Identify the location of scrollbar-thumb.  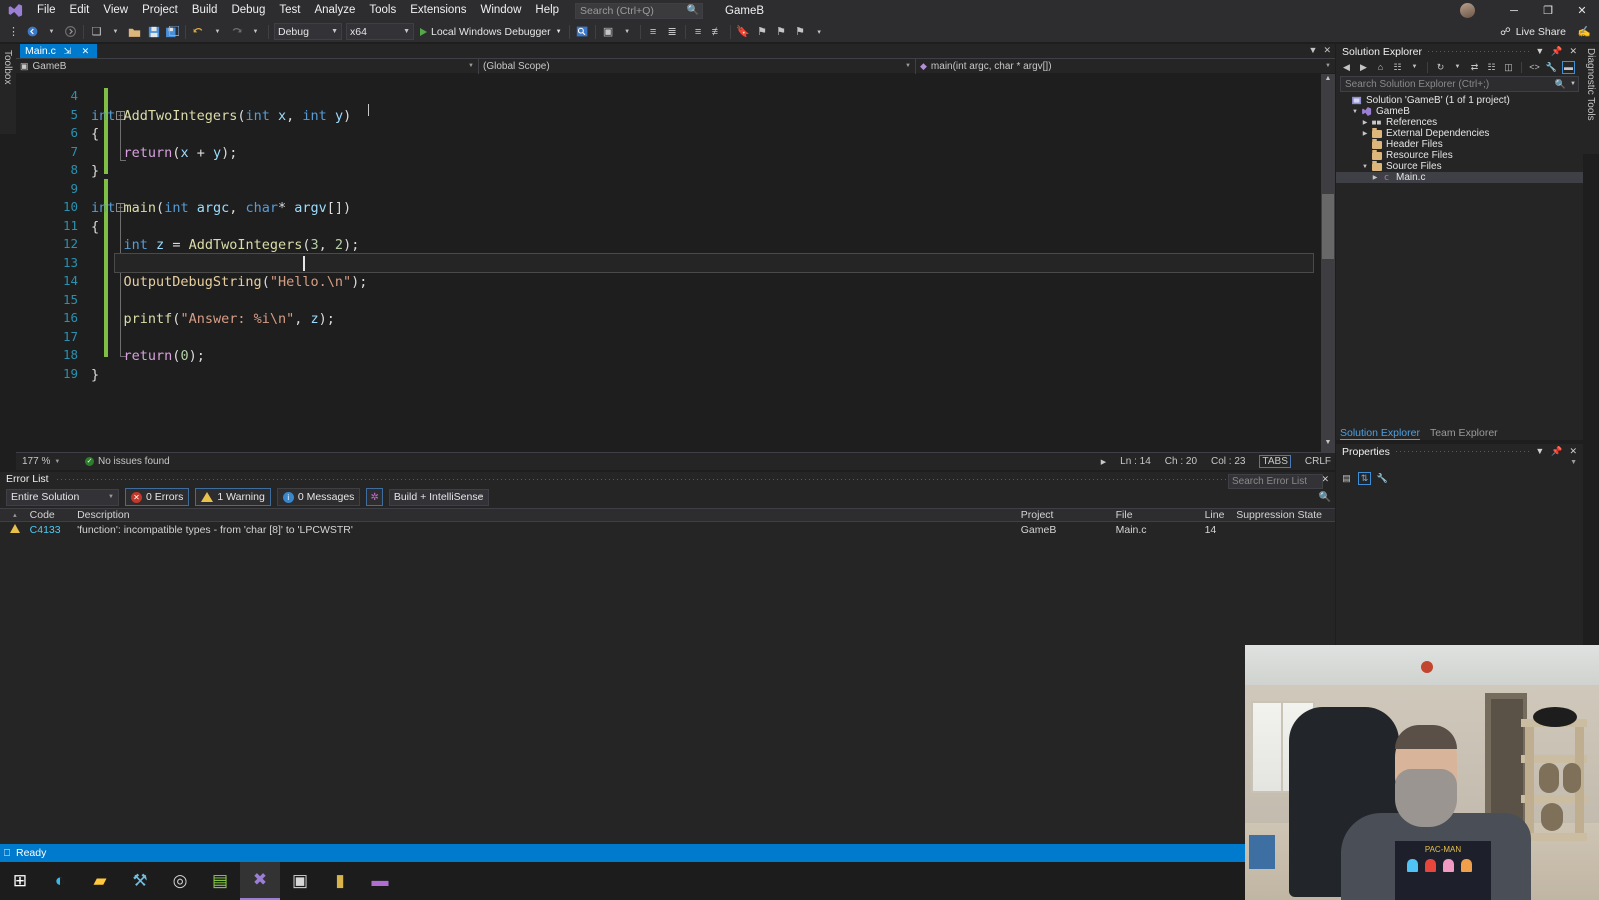
(1328, 226).